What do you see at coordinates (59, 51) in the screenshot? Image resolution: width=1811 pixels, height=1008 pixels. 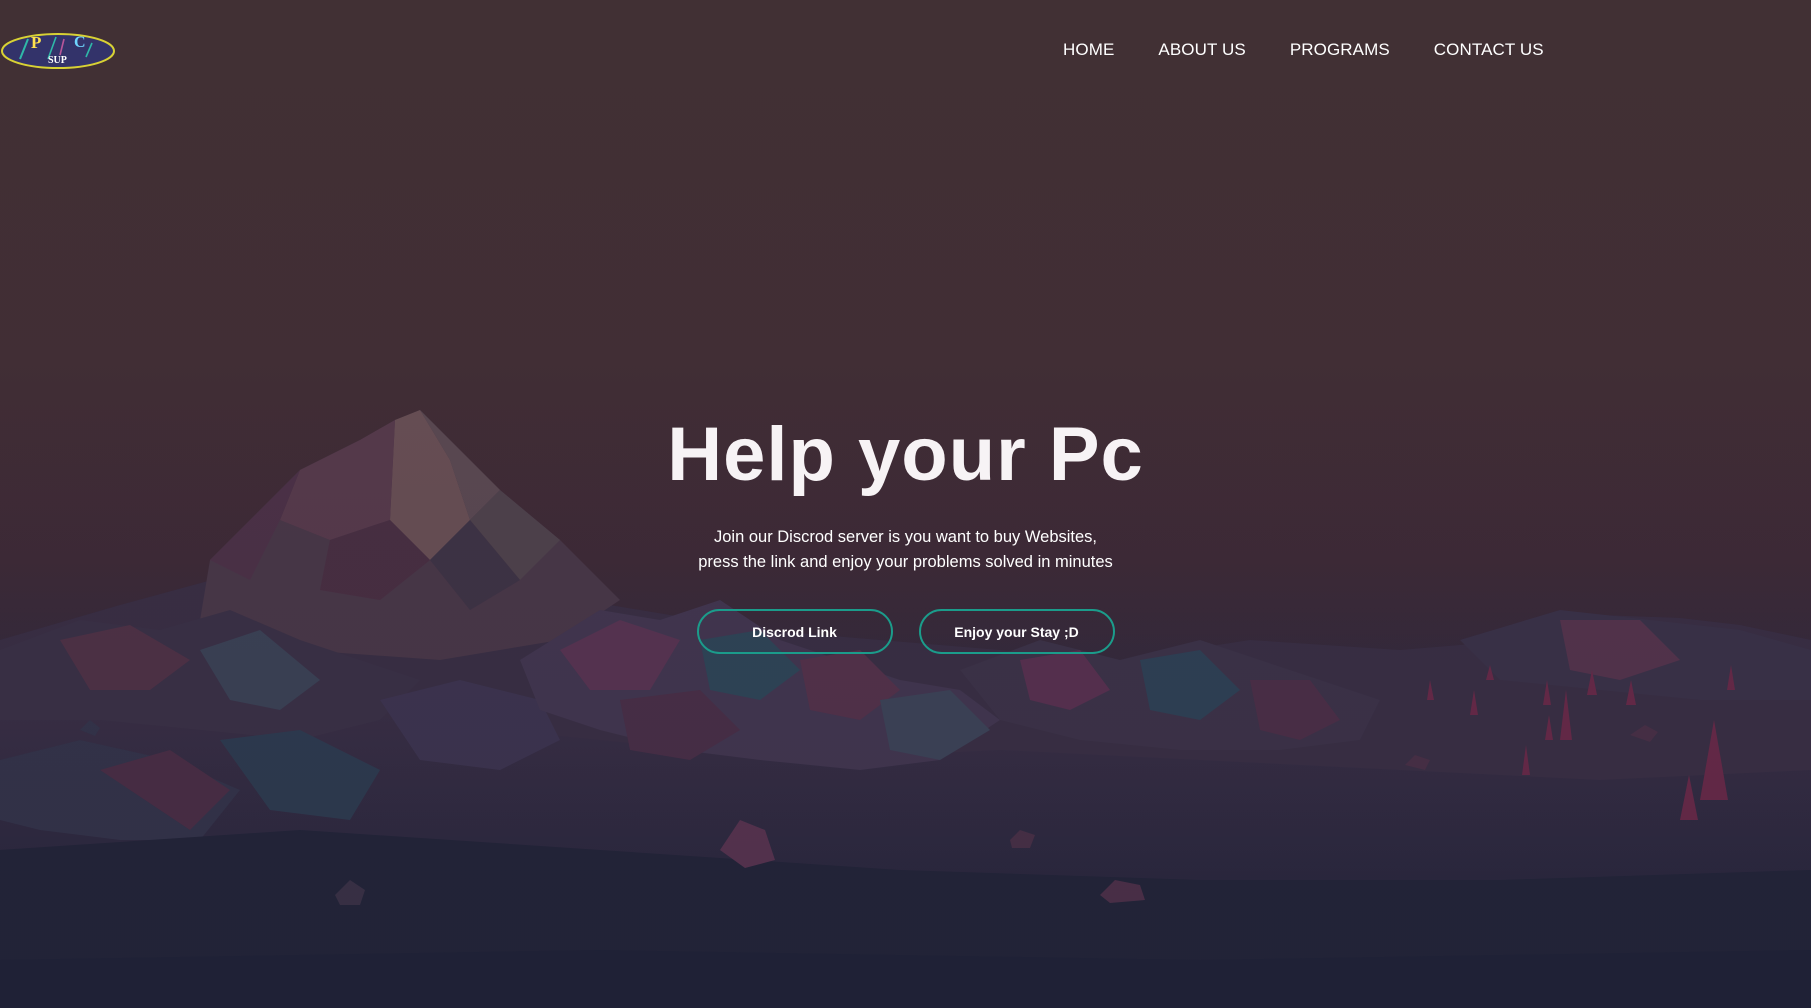 I see `site-logo: P C SUP` at bounding box center [59, 51].